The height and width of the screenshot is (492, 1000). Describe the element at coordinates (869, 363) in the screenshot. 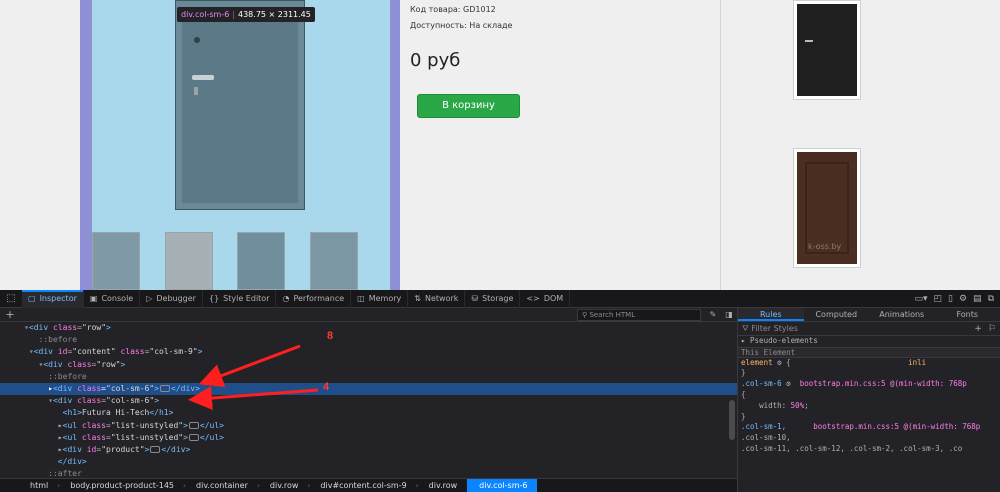

I see `element-rule: element ⚙ { inli` at that location.